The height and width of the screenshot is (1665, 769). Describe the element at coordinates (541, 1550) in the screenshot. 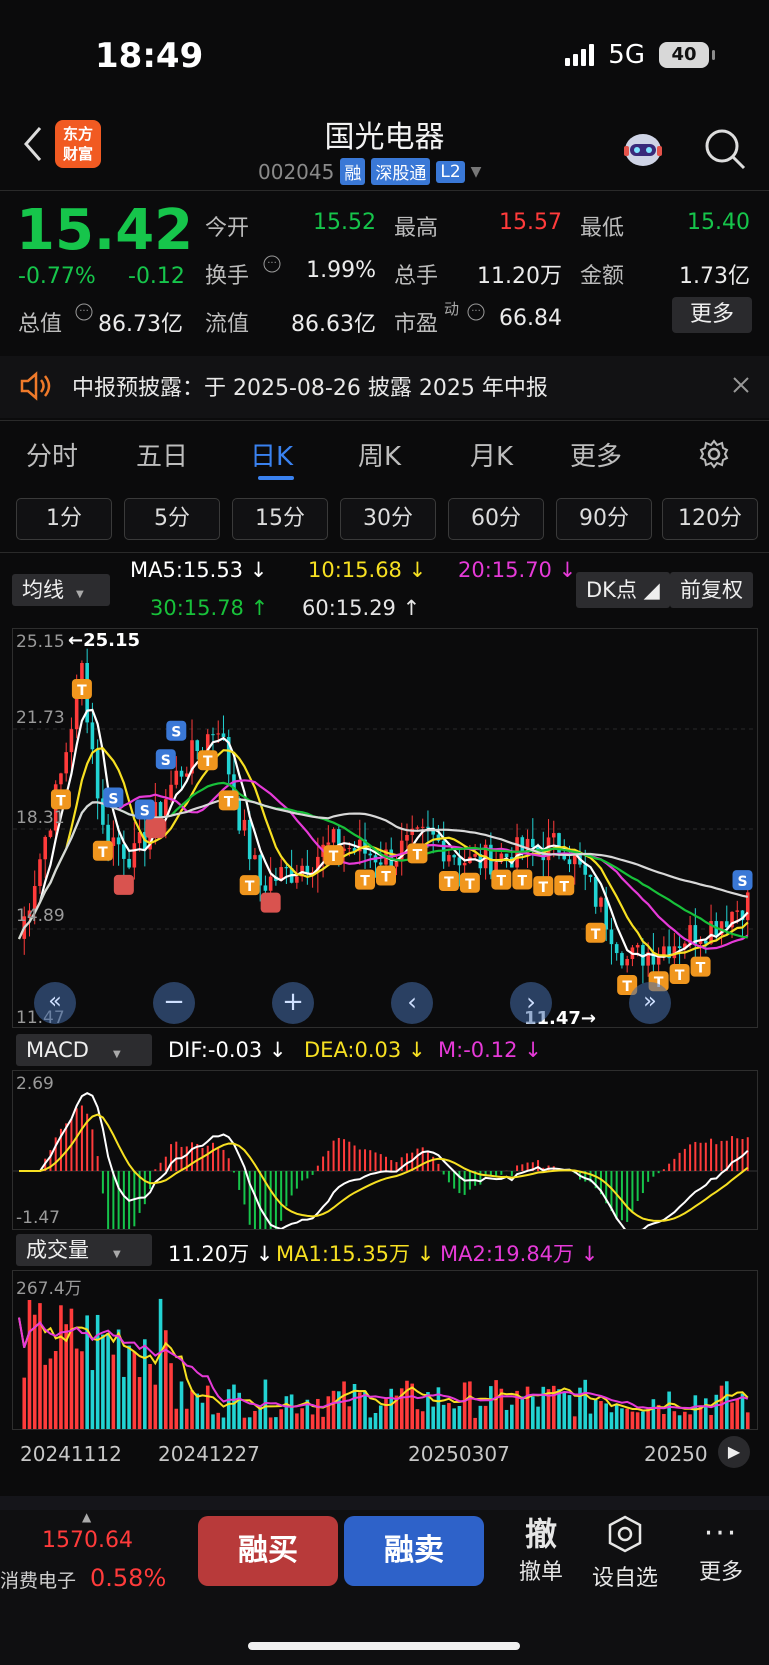

I see `cancel-order-button: 撤 撤单` at that location.